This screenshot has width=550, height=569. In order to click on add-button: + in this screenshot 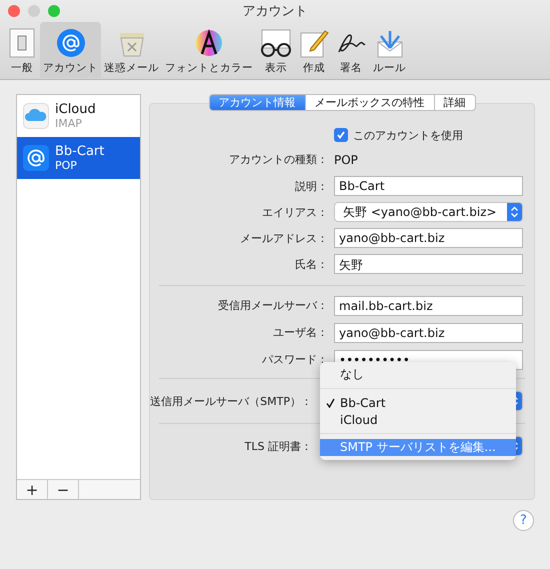, I will do `click(32, 489)`.